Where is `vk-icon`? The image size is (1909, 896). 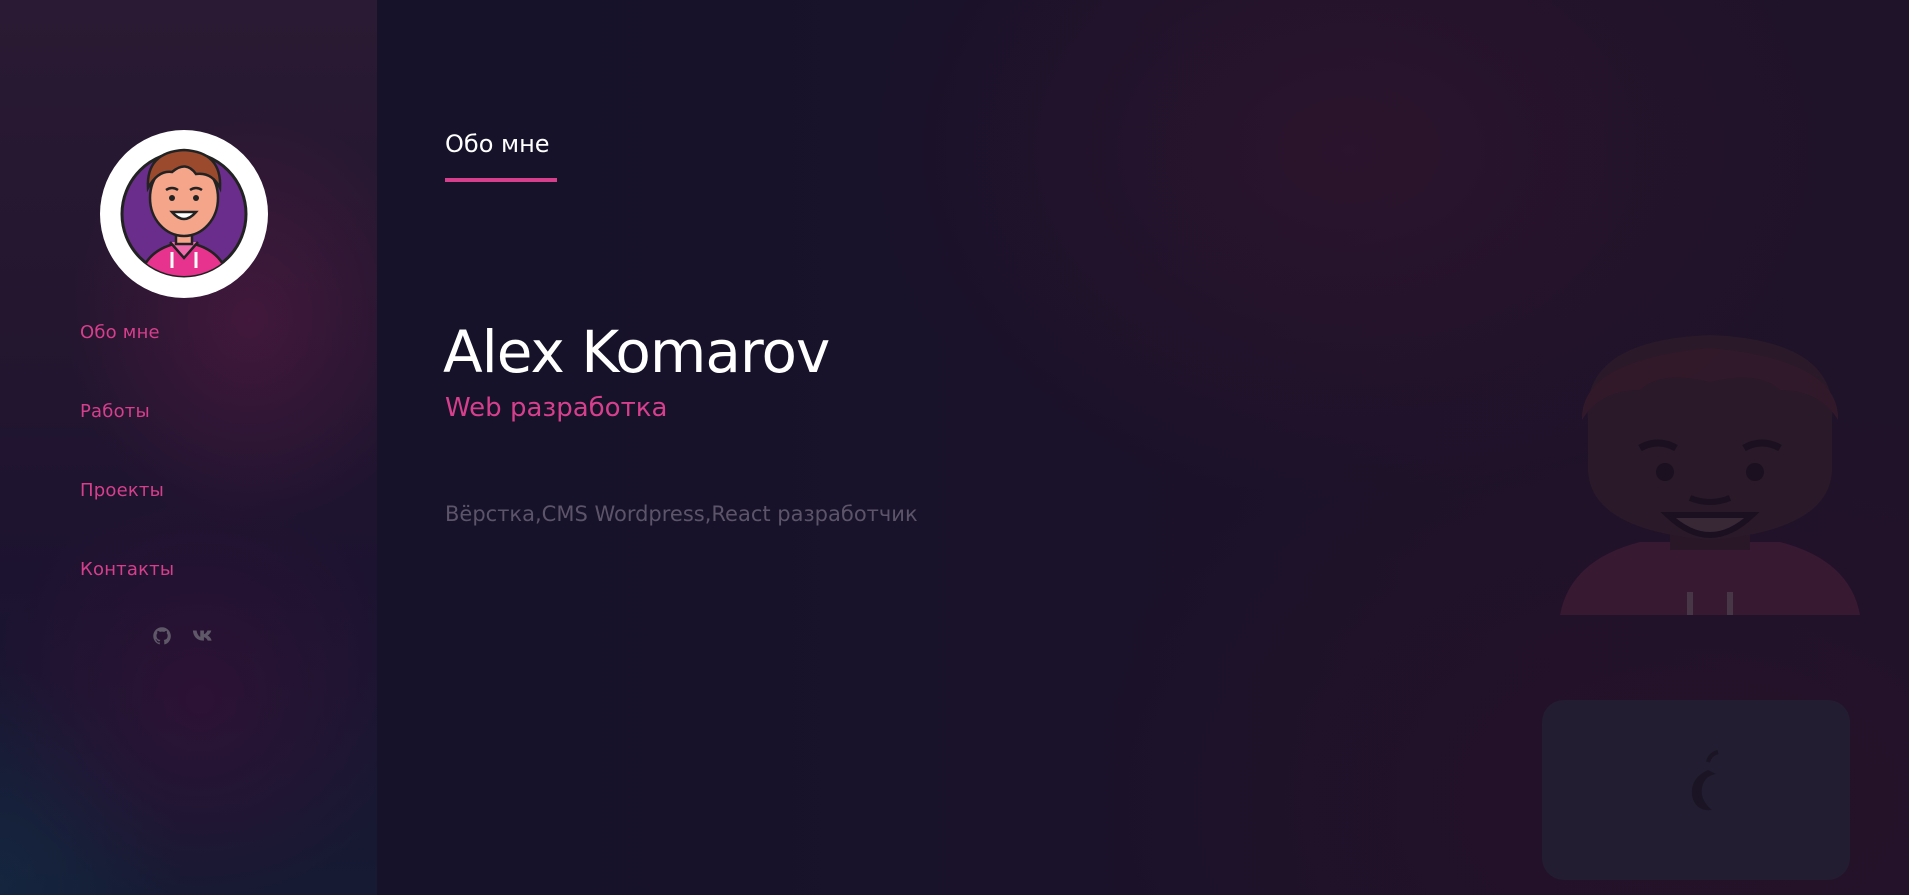 vk-icon is located at coordinates (202, 636).